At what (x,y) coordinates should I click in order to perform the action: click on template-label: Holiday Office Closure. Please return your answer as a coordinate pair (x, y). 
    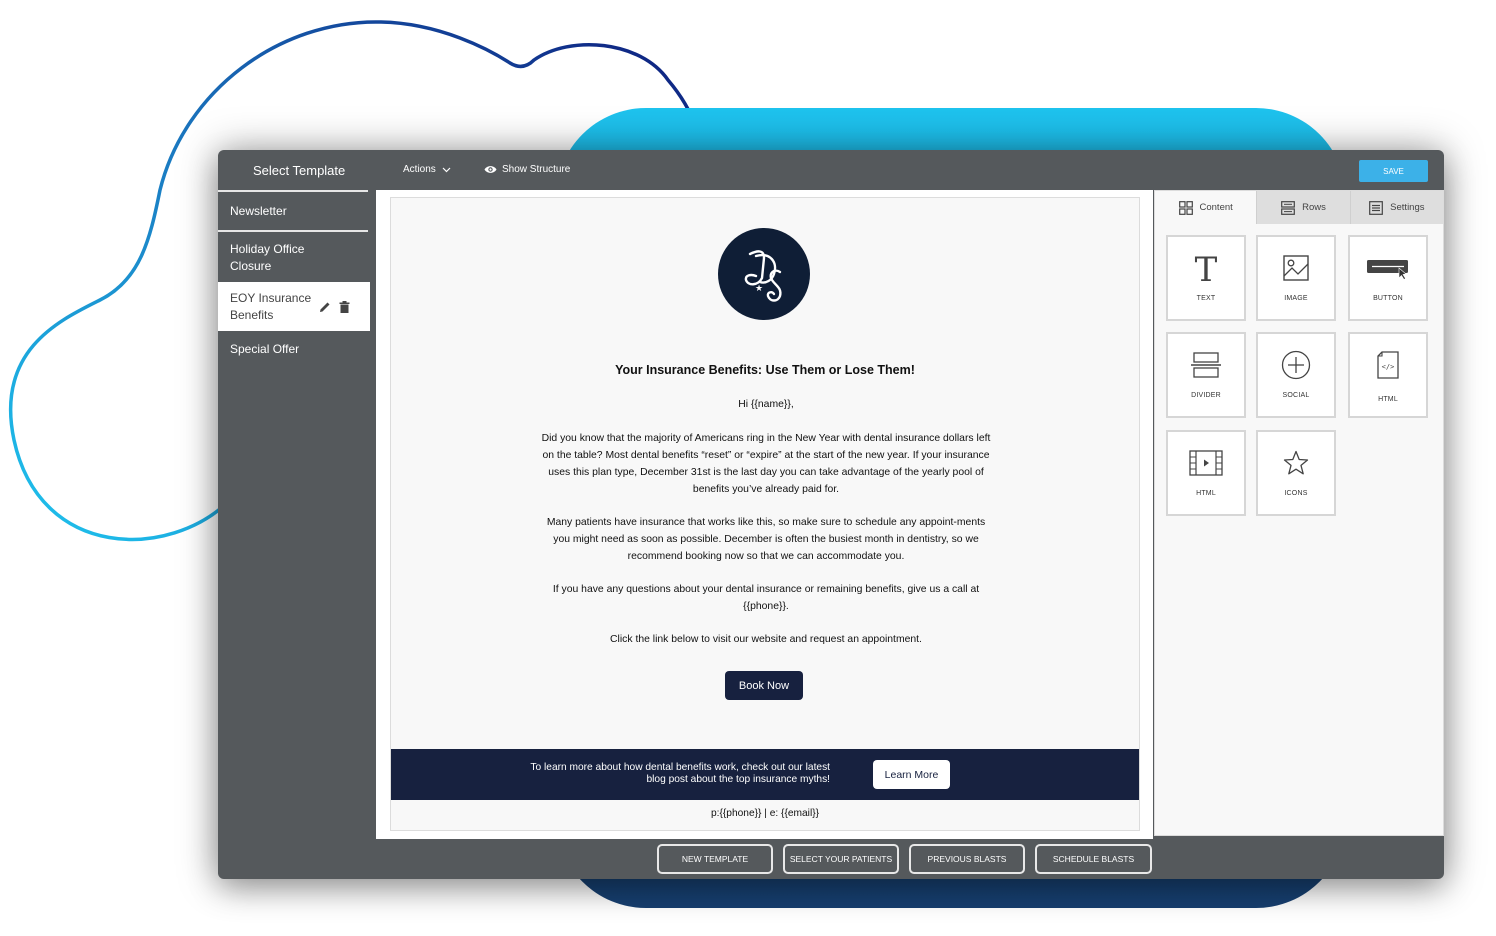
    Looking at the image, I should click on (267, 257).